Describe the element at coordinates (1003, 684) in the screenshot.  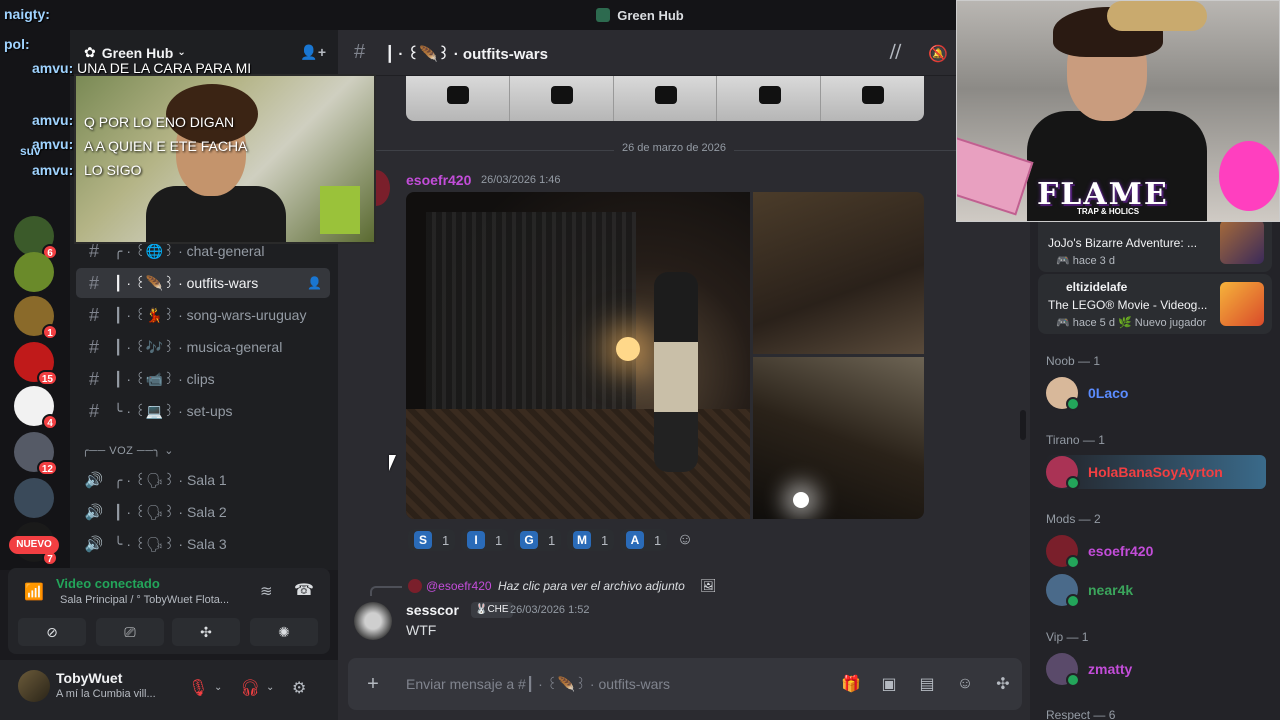
I see `apps-icon: ✣` at that location.